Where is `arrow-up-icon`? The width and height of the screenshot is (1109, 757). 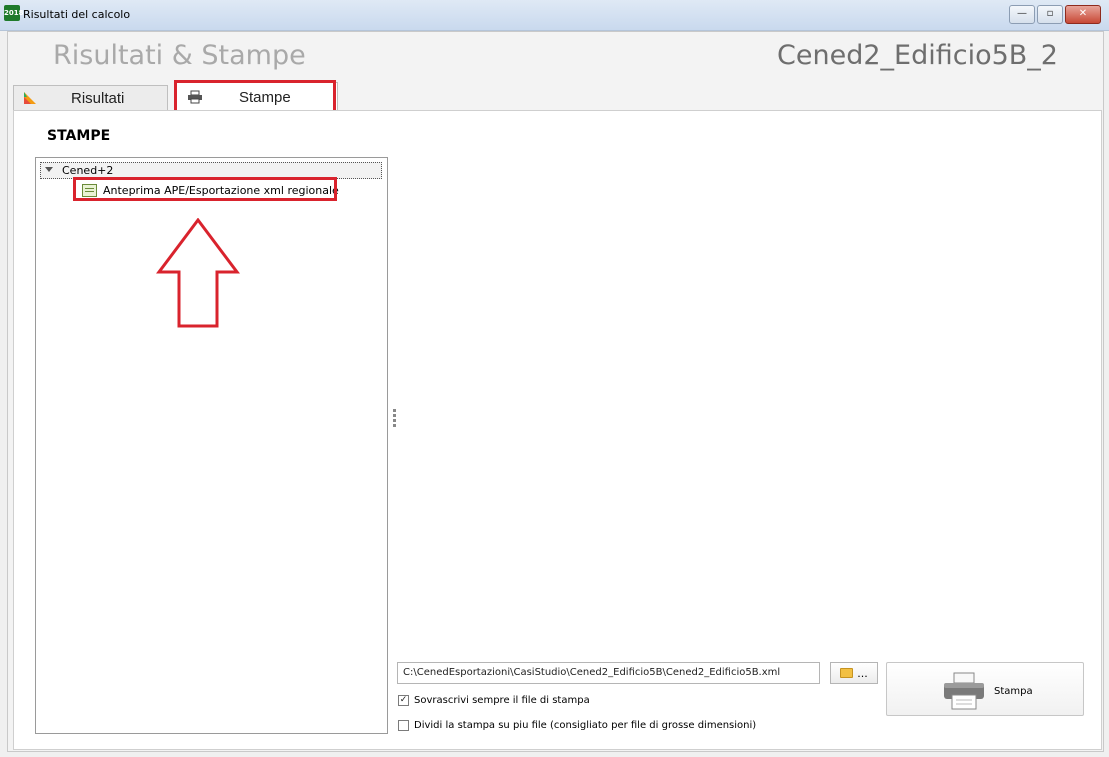 arrow-up-icon is located at coordinates (198, 273).